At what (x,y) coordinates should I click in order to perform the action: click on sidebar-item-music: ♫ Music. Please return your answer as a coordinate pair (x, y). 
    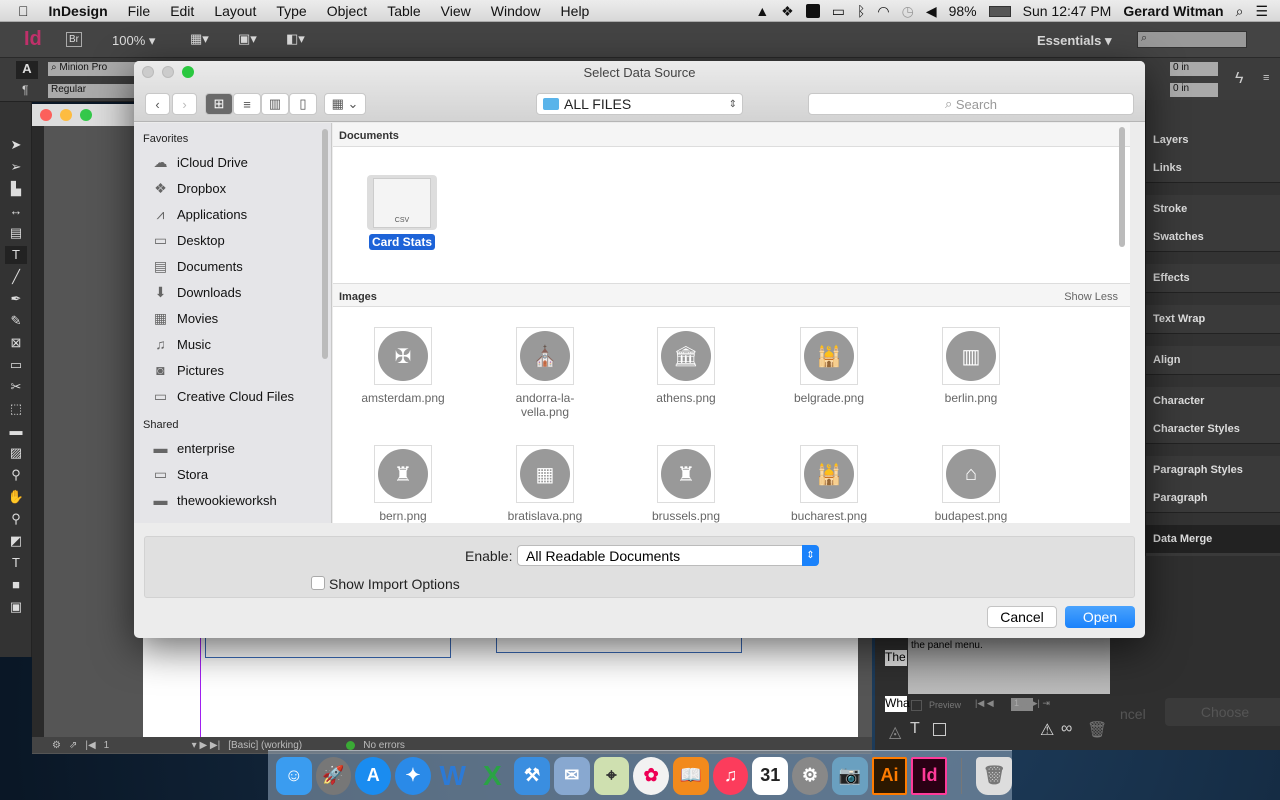
    Looking at the image, I should click on (232, 344).